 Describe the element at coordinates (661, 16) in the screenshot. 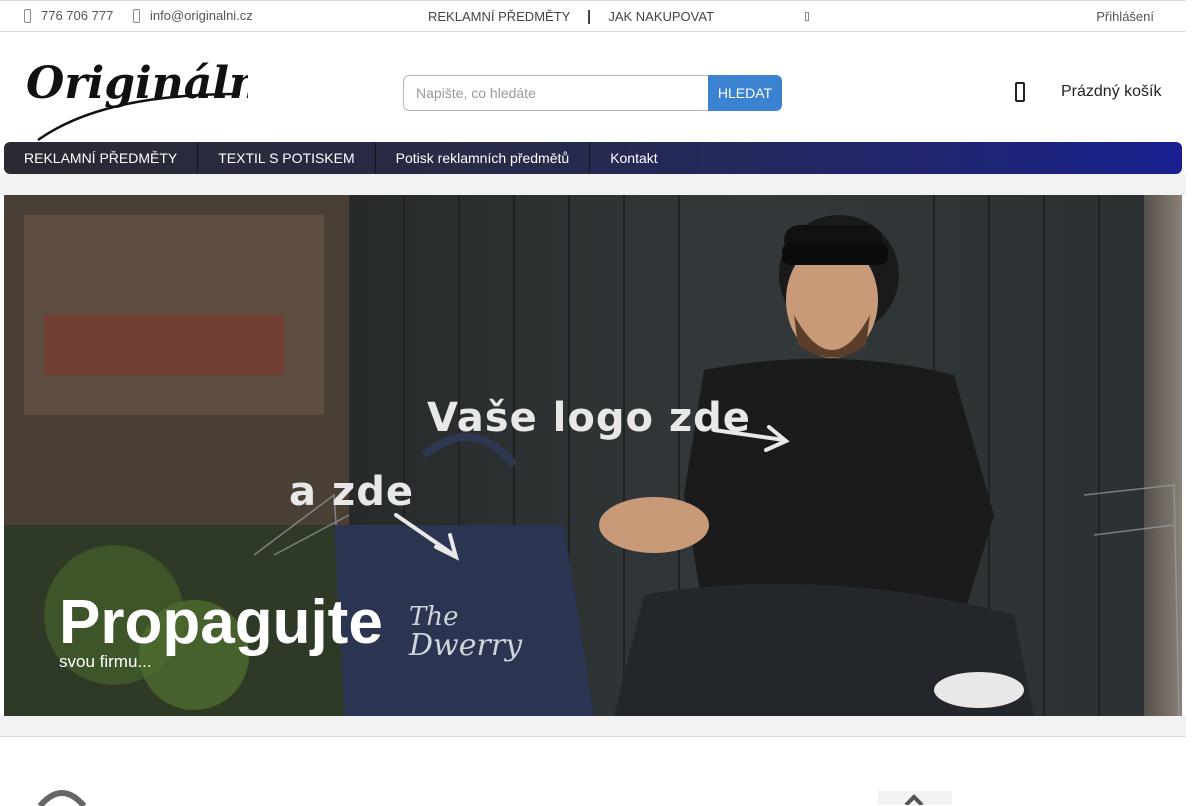

I see `top-link-how-to-buy: JAK NAKUPOVAT` at that location.